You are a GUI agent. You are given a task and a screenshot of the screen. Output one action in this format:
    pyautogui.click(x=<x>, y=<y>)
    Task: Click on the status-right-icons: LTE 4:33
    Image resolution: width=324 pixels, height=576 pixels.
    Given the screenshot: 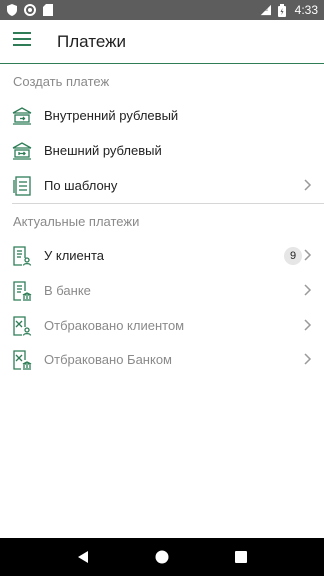 What is the action you would take?
    pyautogui.click(x=288, y=10)
    